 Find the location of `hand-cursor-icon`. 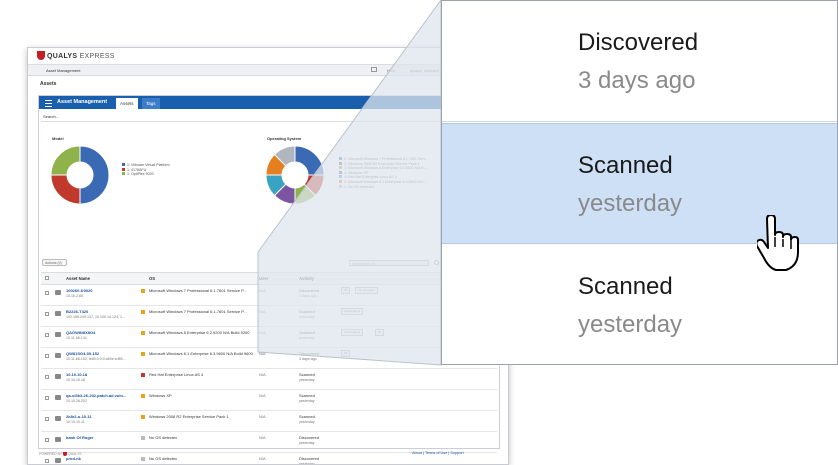

hand-cursor-icon is located at coordinates (778, 243).